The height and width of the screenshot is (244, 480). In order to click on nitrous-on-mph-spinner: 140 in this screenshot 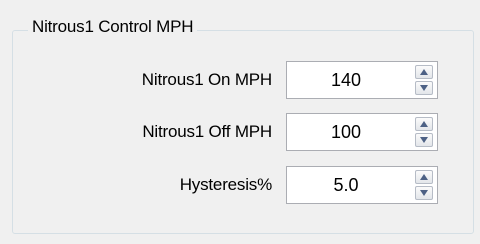, I will do `click(362, 80)`.